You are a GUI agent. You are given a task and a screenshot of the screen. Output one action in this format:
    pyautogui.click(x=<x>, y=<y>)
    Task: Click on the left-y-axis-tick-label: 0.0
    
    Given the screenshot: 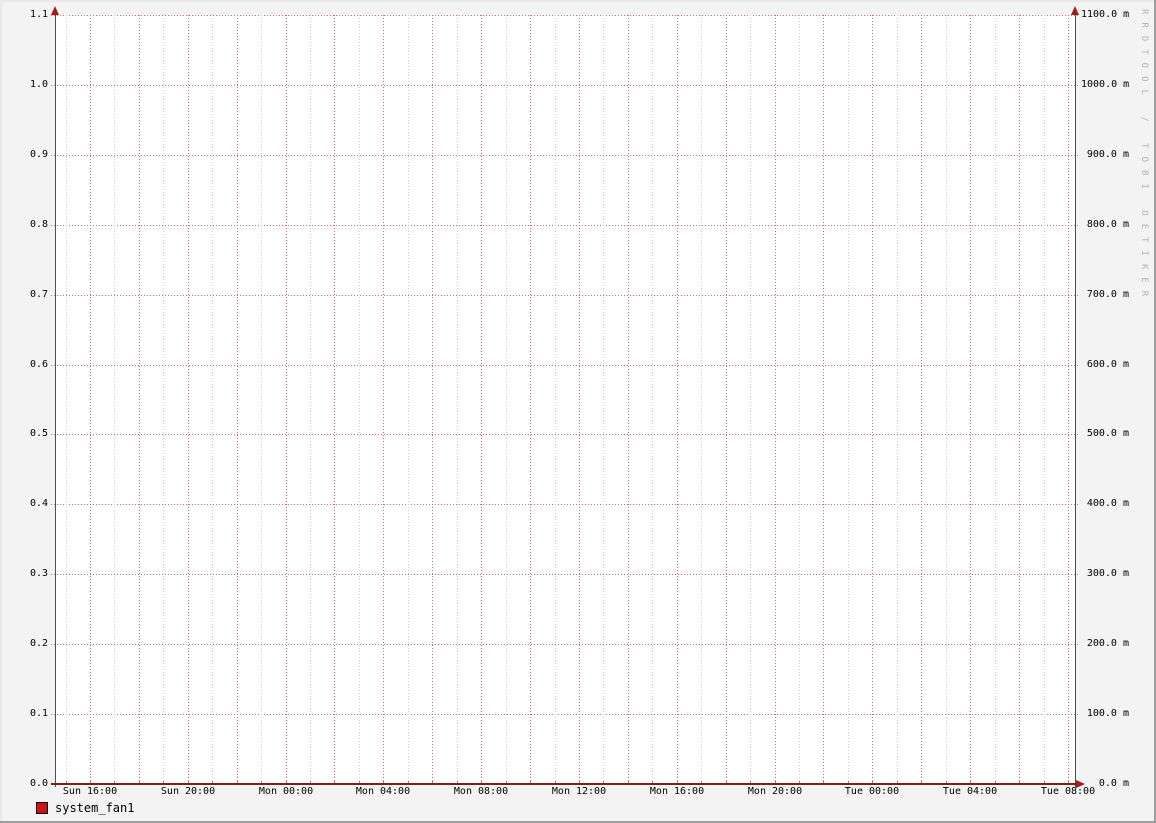 What is the action you would take?
    pyautogui.click(x=38, y=783)
    